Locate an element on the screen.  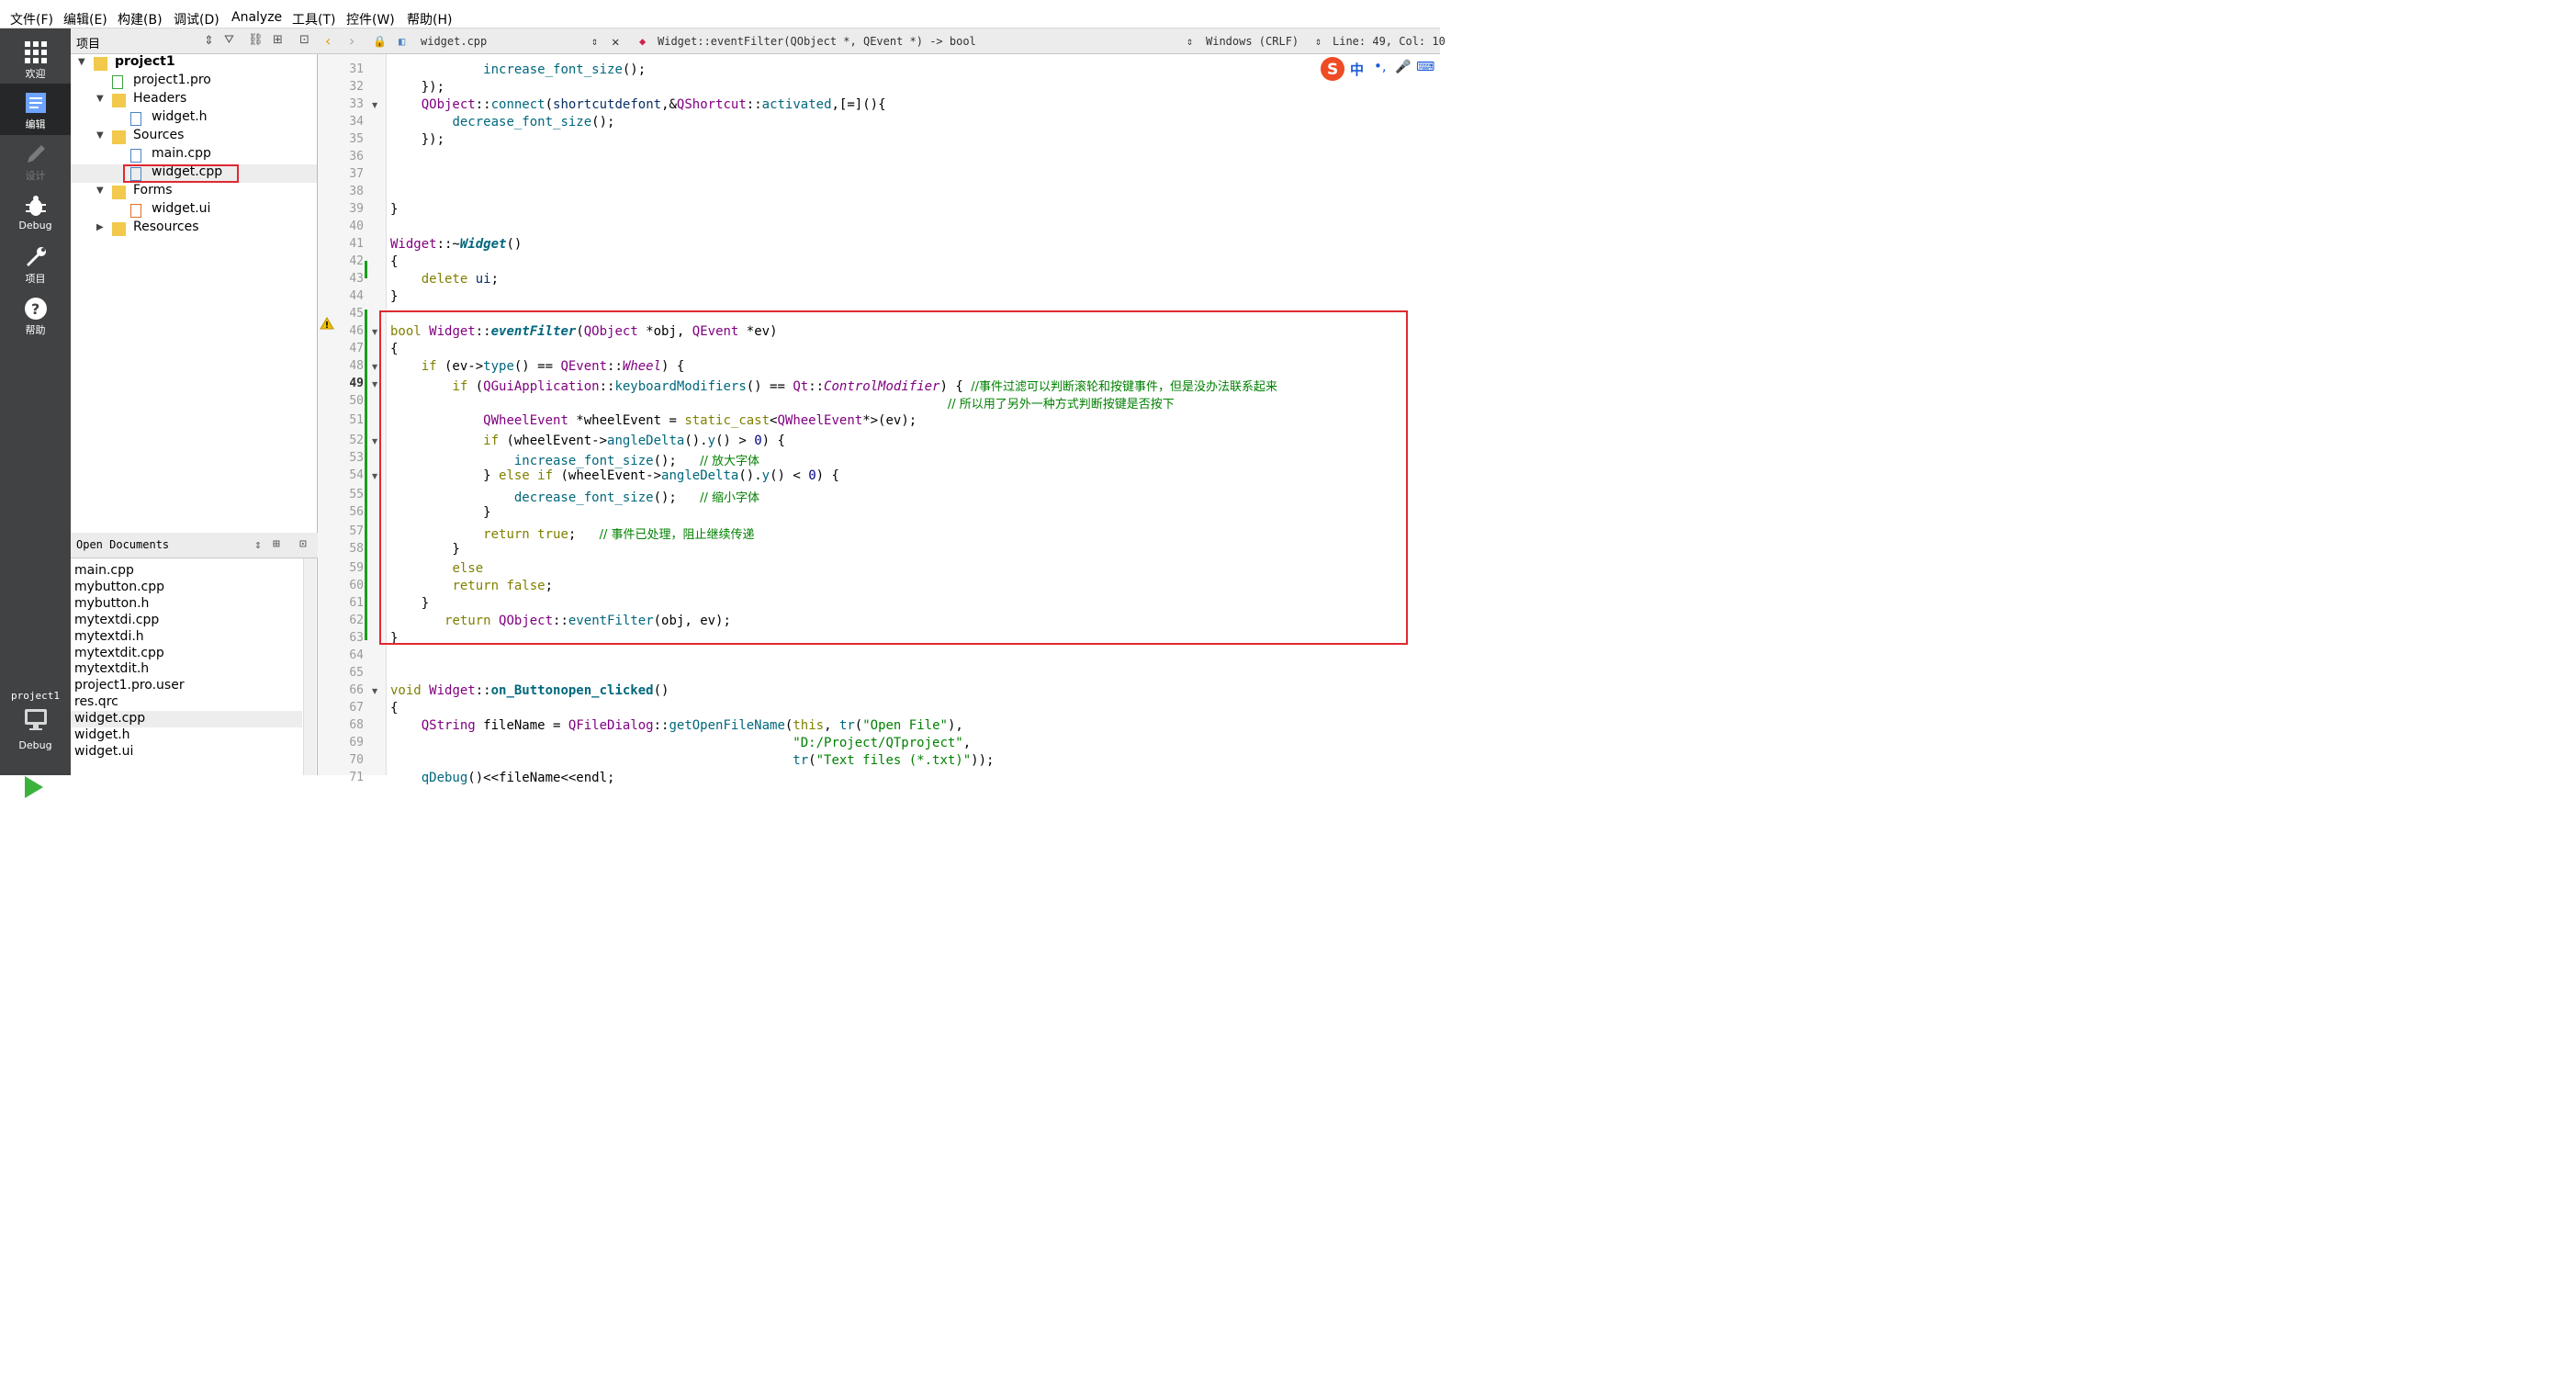
open-document-item: widget.h is located at coordinates (102, 735).